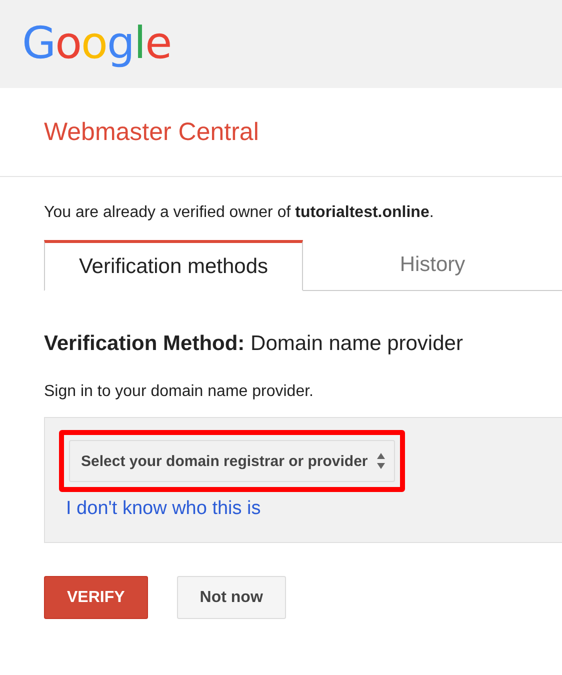 This screenshot has width=562, height=675. I want to click on instruction-text: Sign in to your domain name provider., so click(179, 392).